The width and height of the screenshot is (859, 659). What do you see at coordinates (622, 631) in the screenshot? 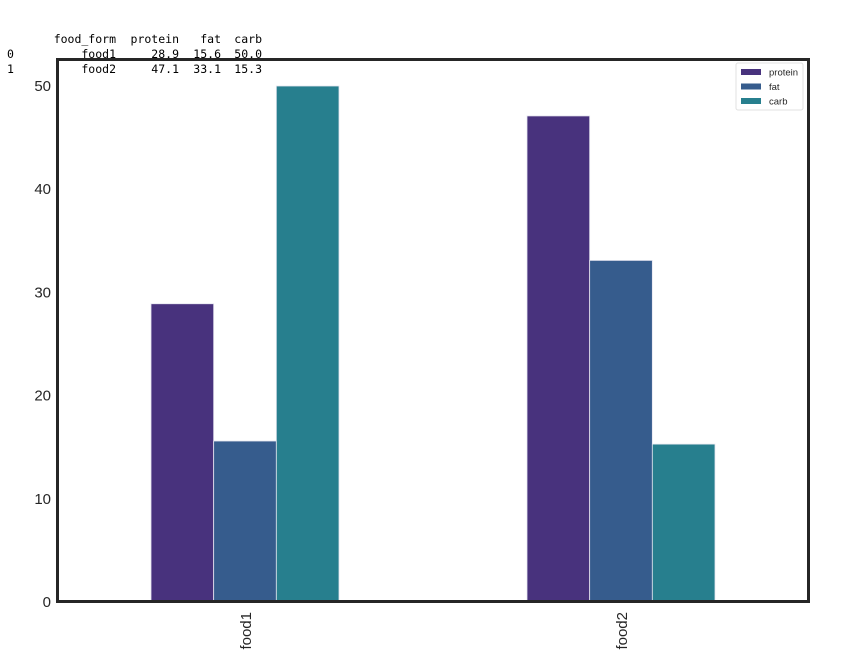
I see `x-tick-label: food2` at bounding box center [622, 631].